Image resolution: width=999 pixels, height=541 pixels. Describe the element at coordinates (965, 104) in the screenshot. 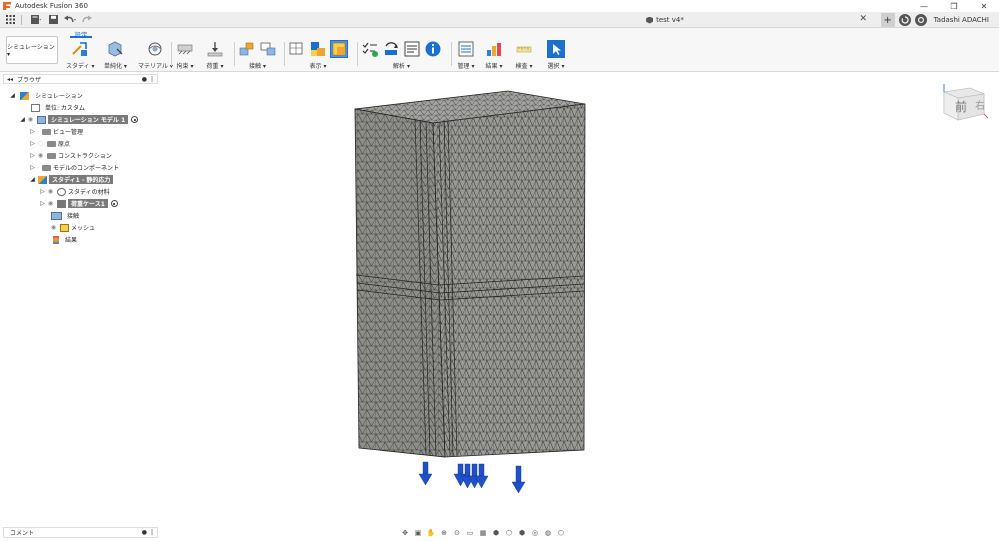

I see `viewcube: 前 右` at that location.